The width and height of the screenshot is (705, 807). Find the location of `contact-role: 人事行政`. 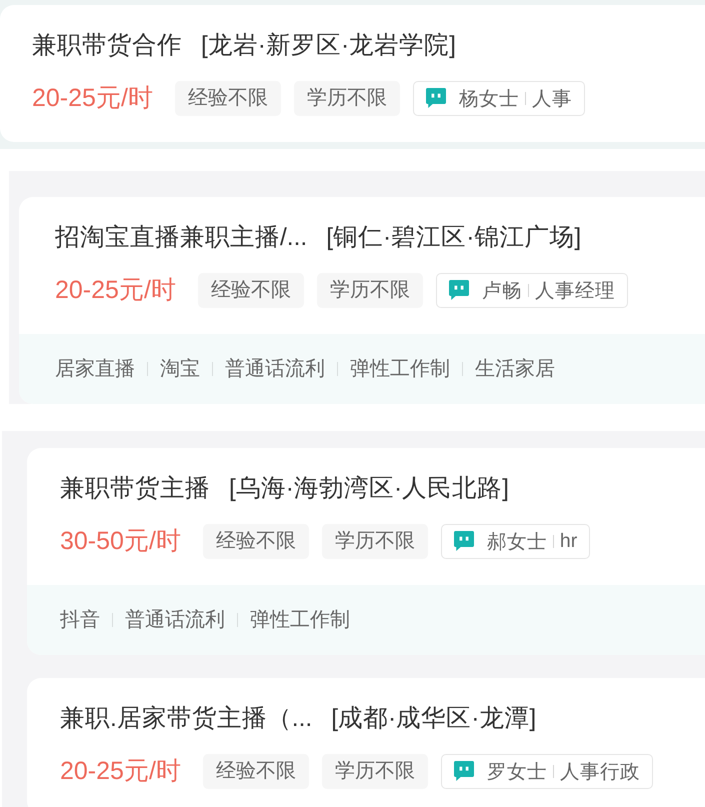

contact-role: 人事行政 is located at coordinates (600, 772).